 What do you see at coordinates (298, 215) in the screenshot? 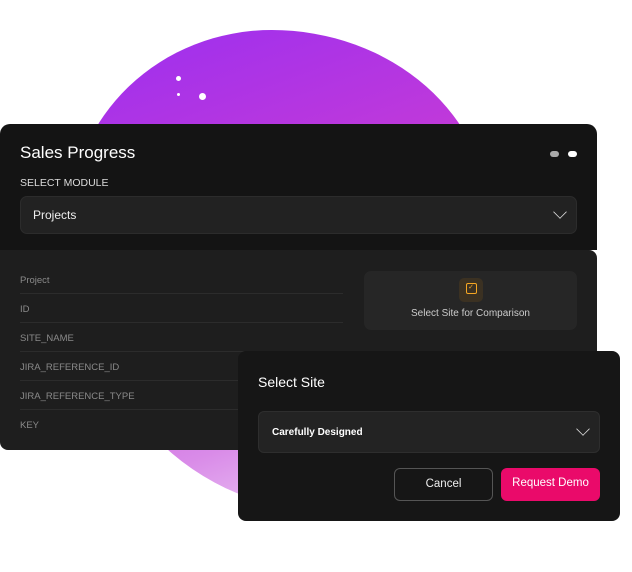
I see `module-select: Projects` at bounding box center [298, 215].